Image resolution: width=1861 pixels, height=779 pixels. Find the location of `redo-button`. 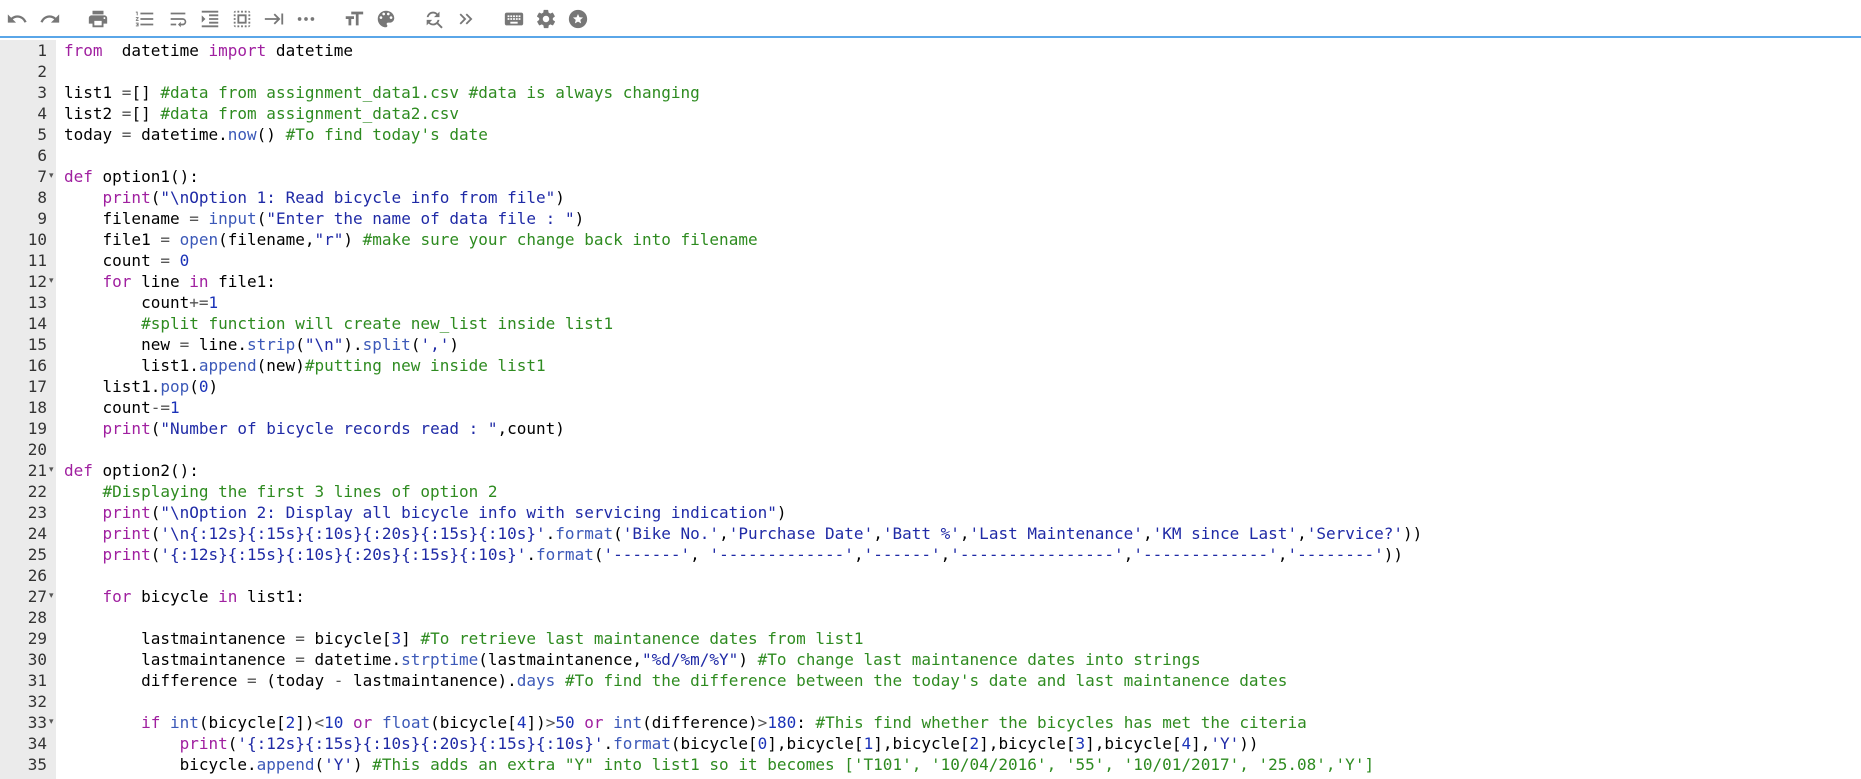

redo-button is located at coordinates (50, 19).